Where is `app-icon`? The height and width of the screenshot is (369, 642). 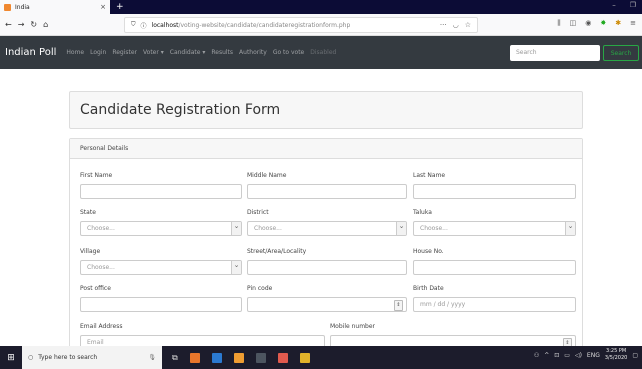 app-icon is located at coordinates (238, 357).